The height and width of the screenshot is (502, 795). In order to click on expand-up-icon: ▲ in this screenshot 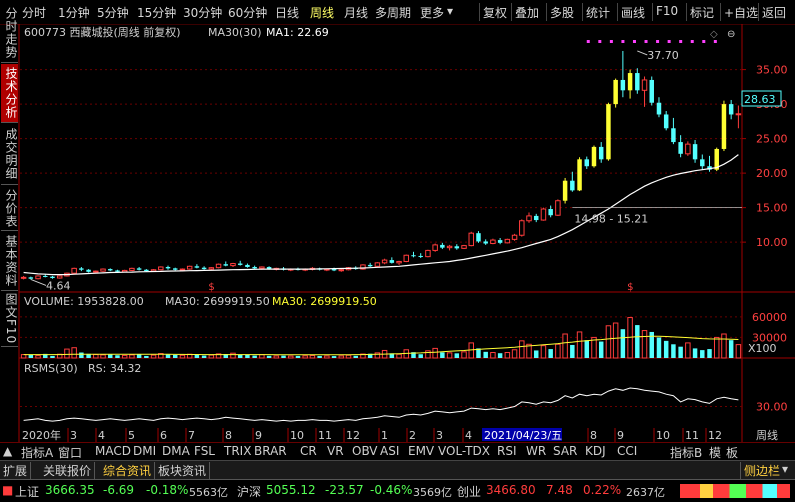, I will do `click(7, 451)`.